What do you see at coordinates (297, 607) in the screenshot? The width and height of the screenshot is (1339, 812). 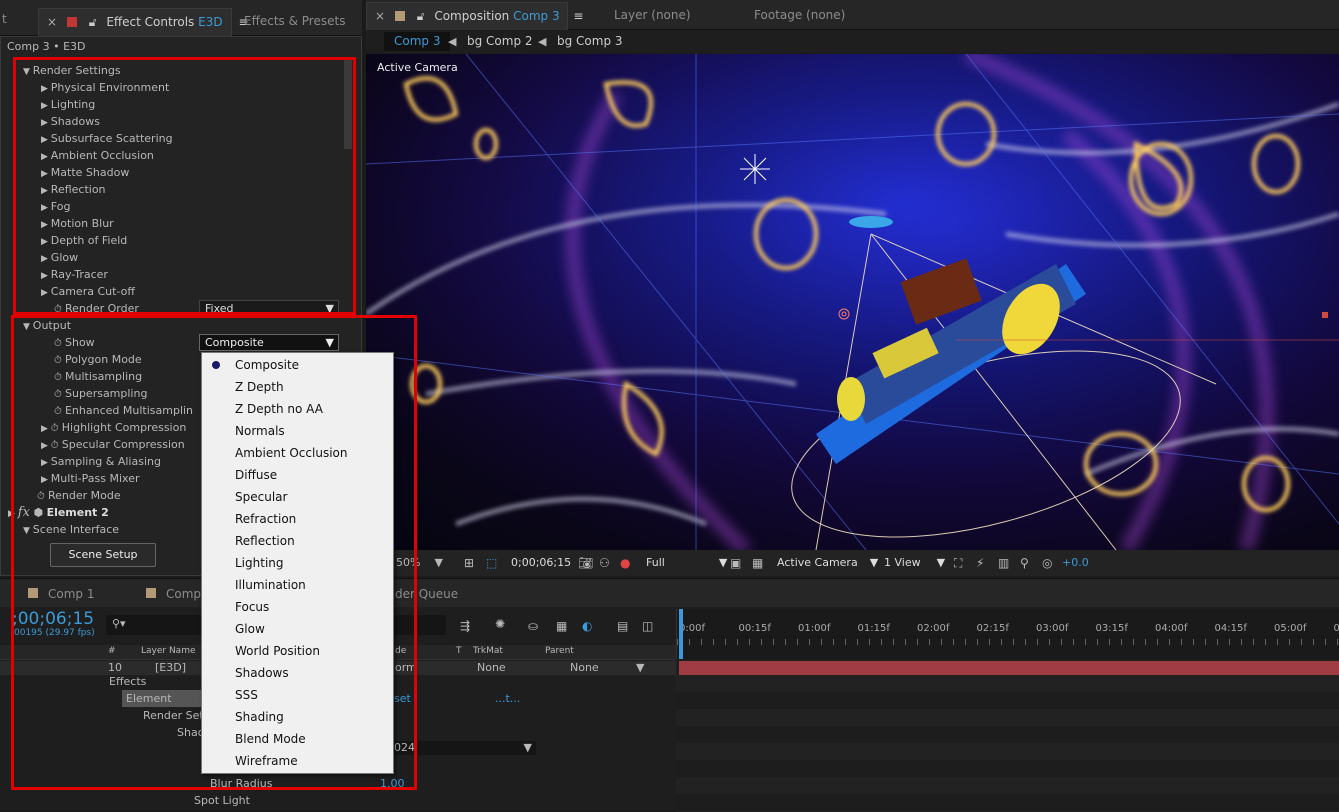 I see `dropdown-option: Focus` at bounding box center [297, 607].